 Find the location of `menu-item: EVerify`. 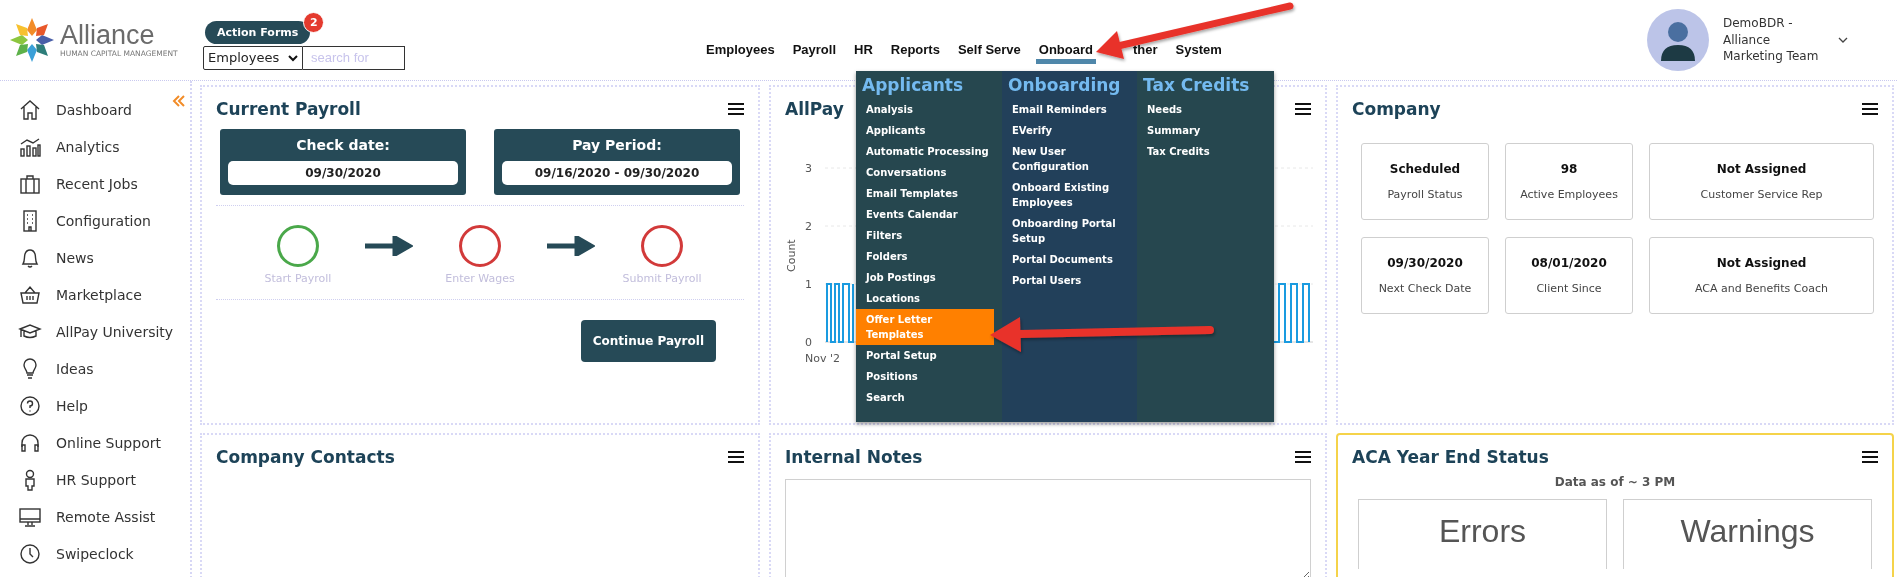

menu-item: EVerify is located at coordinates (1069, 130).